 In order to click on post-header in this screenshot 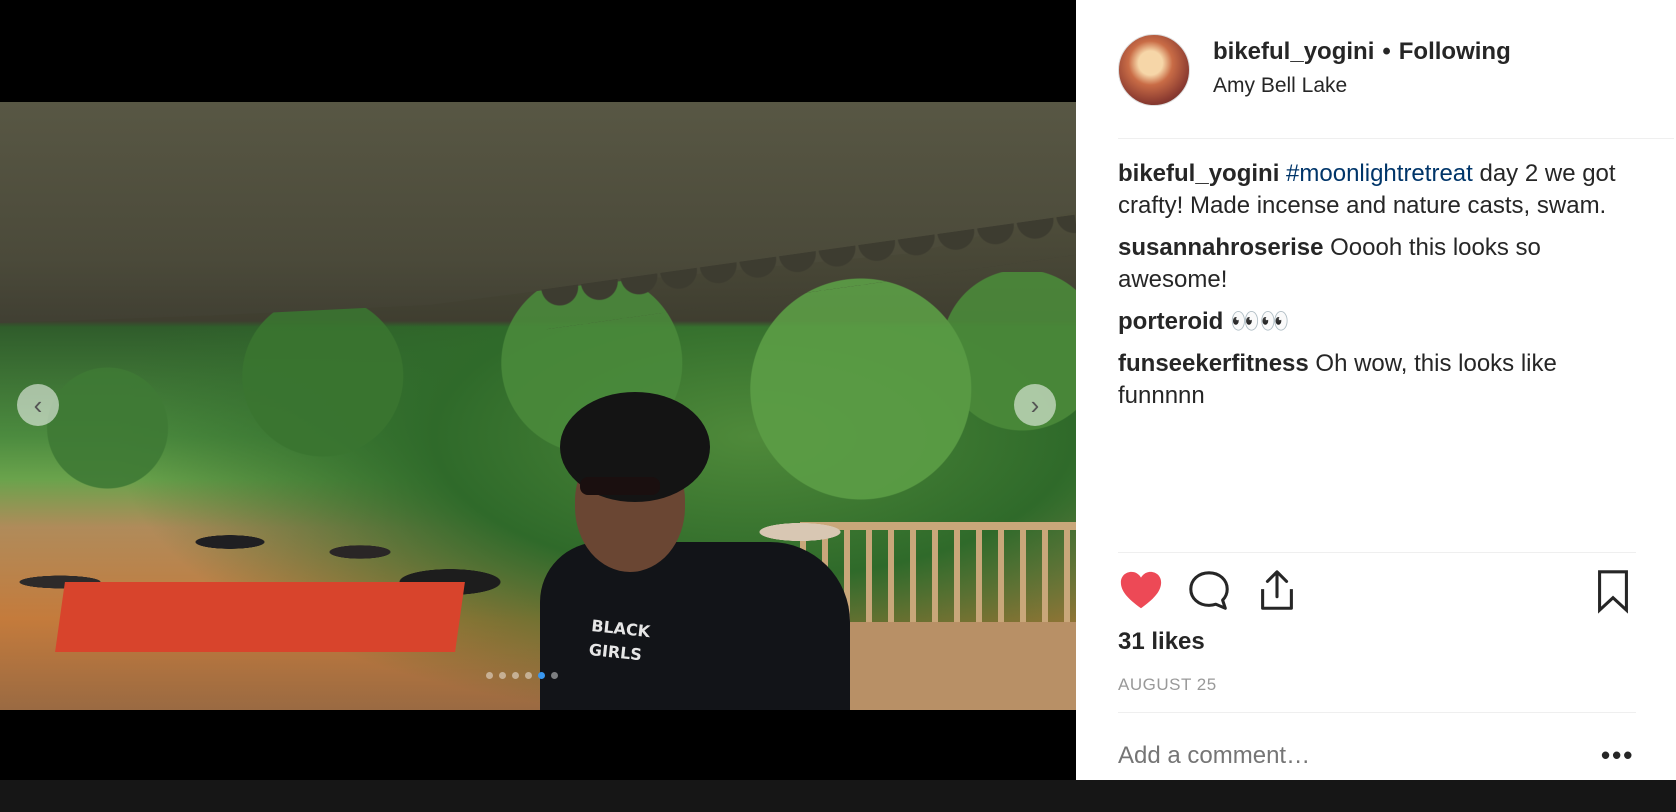, I will do `click(1396, 69)`.